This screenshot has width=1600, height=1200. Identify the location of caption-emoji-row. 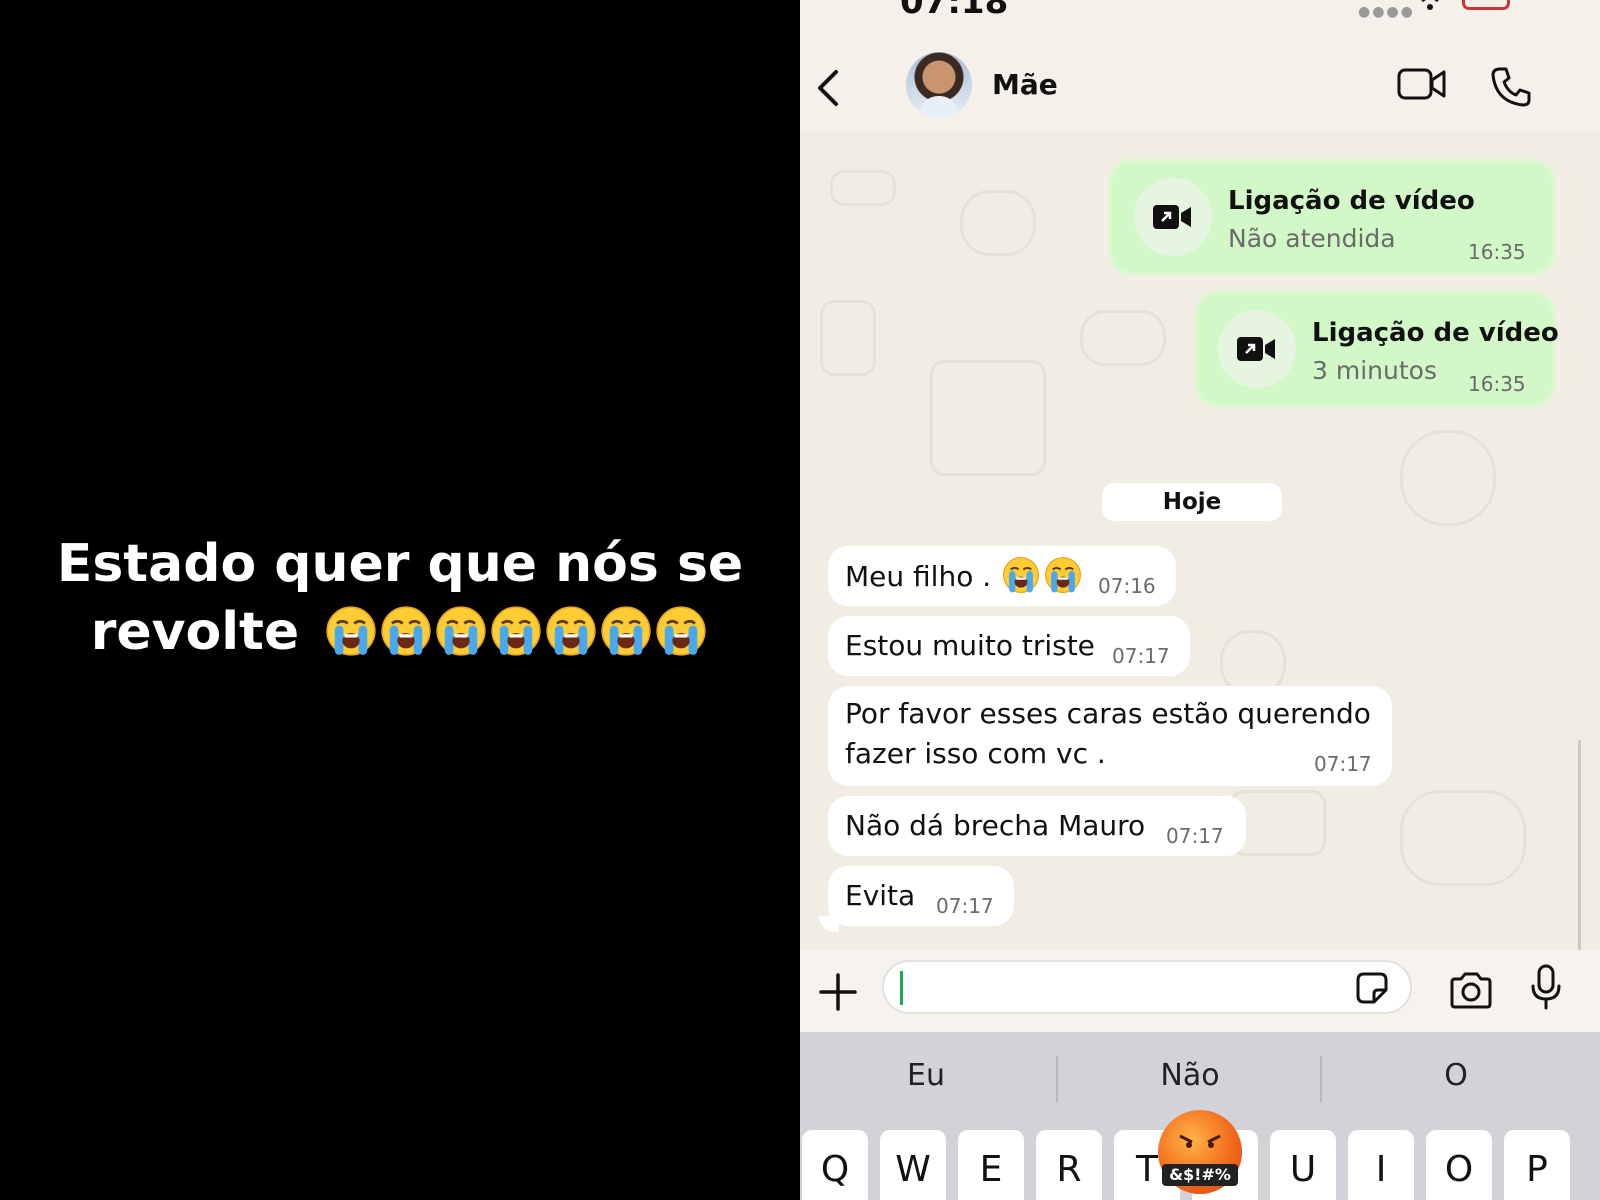
(513, 631).